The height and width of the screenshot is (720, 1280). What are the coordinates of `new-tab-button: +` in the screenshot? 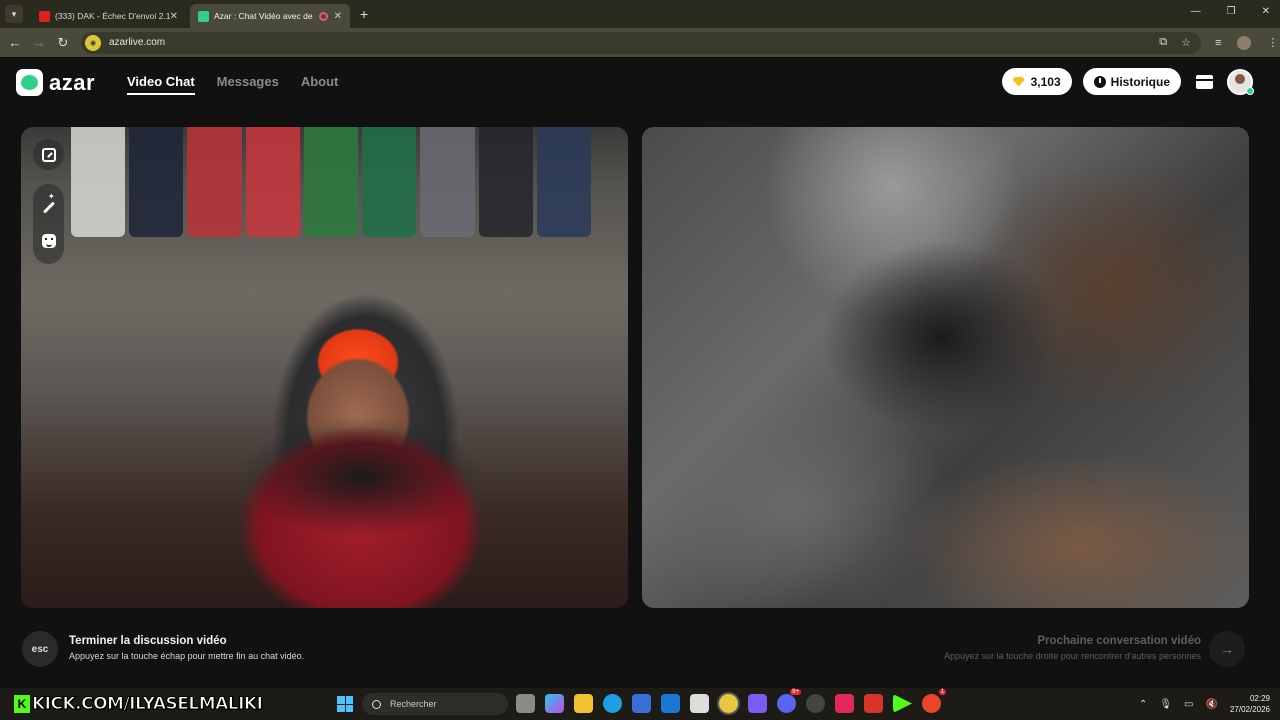 It's located at (364, 14).